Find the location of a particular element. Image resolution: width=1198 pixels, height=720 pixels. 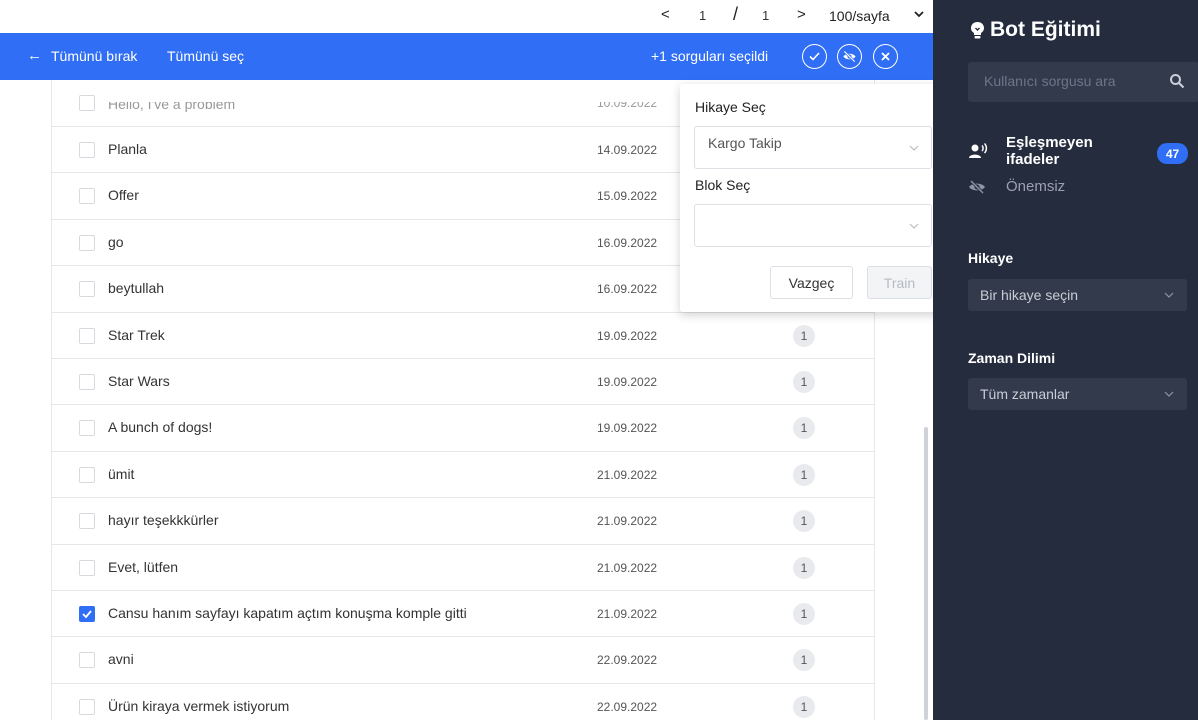

prev-page-button: < is located at coordinates (665, 14).